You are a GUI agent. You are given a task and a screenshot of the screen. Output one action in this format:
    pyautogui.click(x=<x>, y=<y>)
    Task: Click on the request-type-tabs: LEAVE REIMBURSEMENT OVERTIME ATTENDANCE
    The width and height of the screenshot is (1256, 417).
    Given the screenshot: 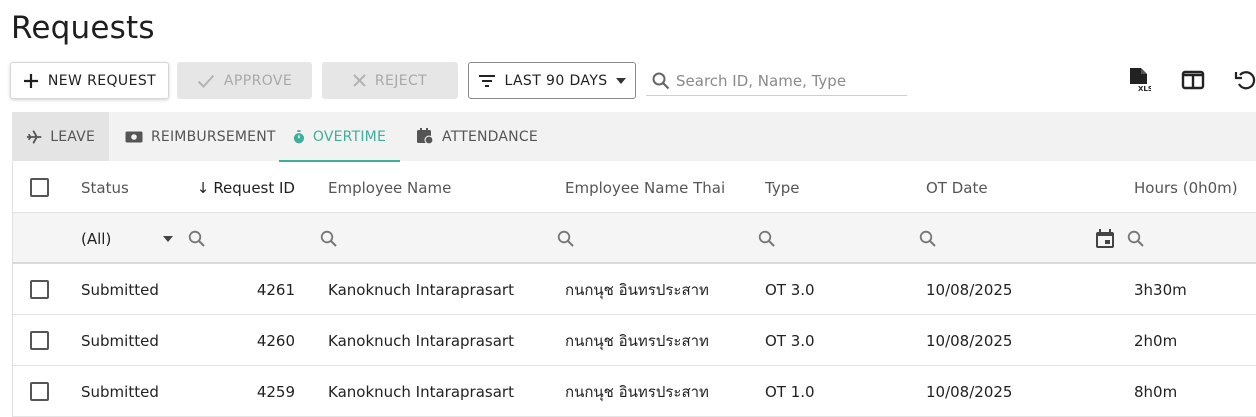 What is the action you would take?
    pyautogui.click(x=634, y=137)
    